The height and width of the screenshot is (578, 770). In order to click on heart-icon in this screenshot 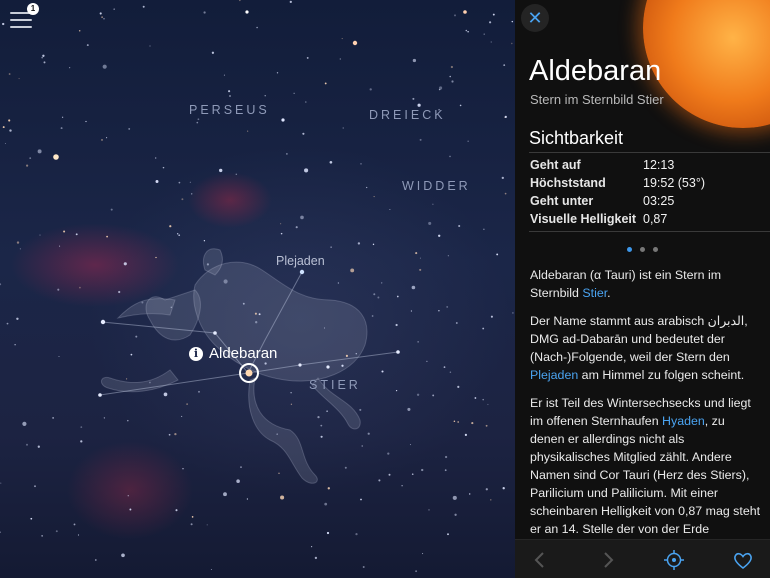, I will do `click(743, 560)`.